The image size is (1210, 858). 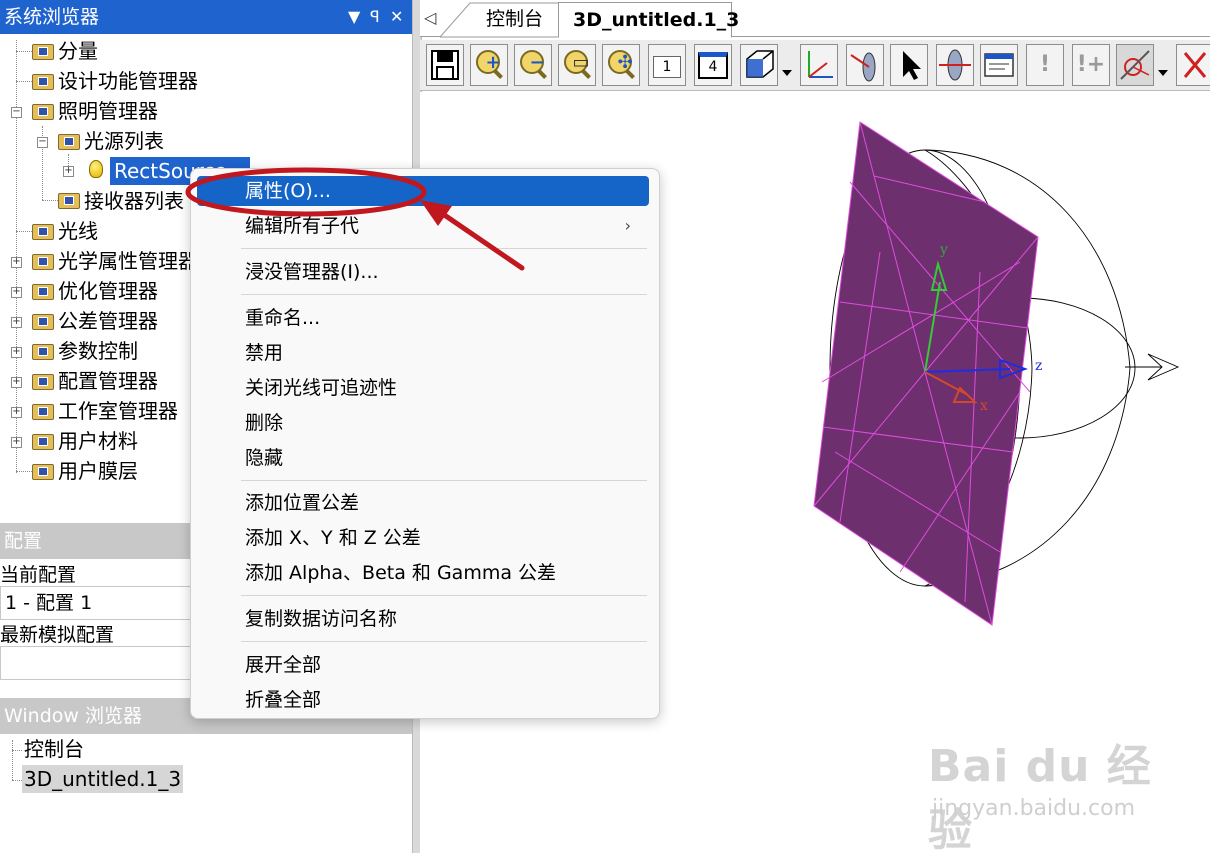 What do you see at coordinates (108, 321) in the screenshot?
I see `tree-item-tolerance-manager: 公差管理器` at bounding box center [108, 321].